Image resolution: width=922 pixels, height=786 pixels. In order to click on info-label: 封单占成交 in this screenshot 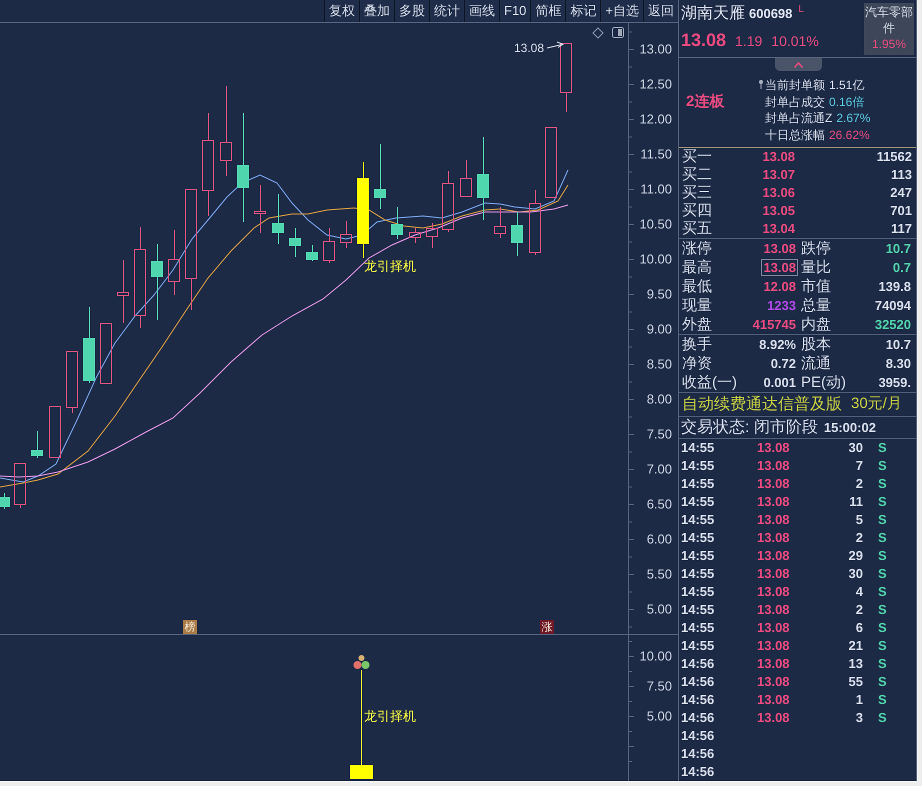, I will do `click(795, 102)`.